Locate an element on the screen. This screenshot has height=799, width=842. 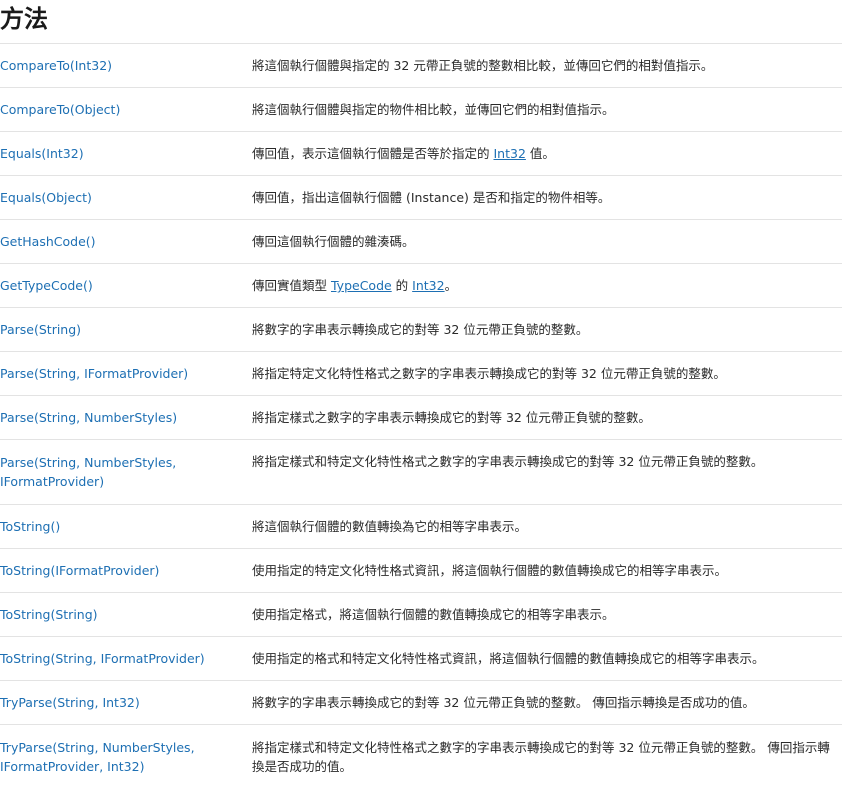
method-description: 將這個執行個體與指定的物件相比較，並傳回它們的相對值指示。 is located at coordinates (433, 109).